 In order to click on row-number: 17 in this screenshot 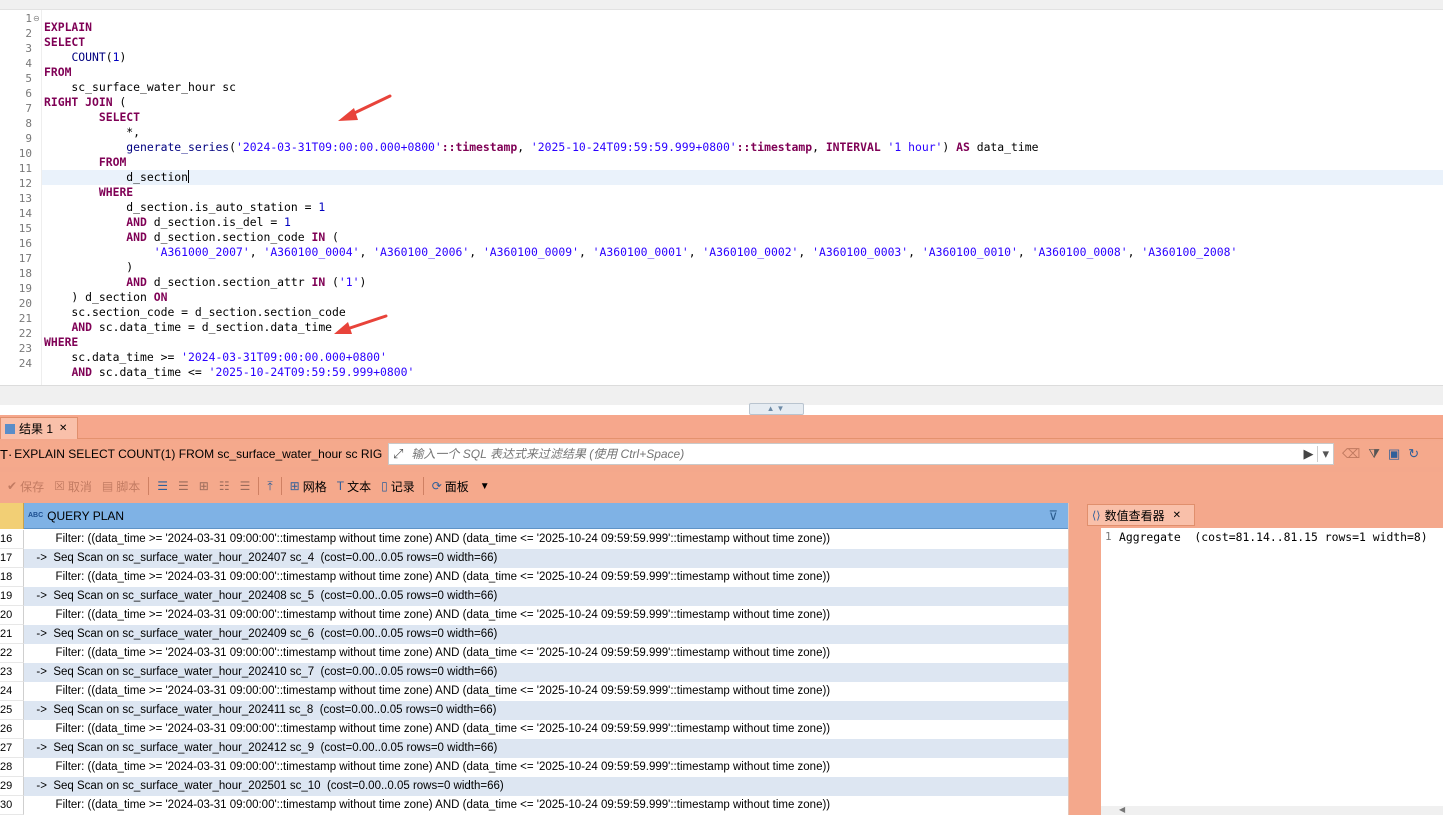, I will do `click(12, 558)`.